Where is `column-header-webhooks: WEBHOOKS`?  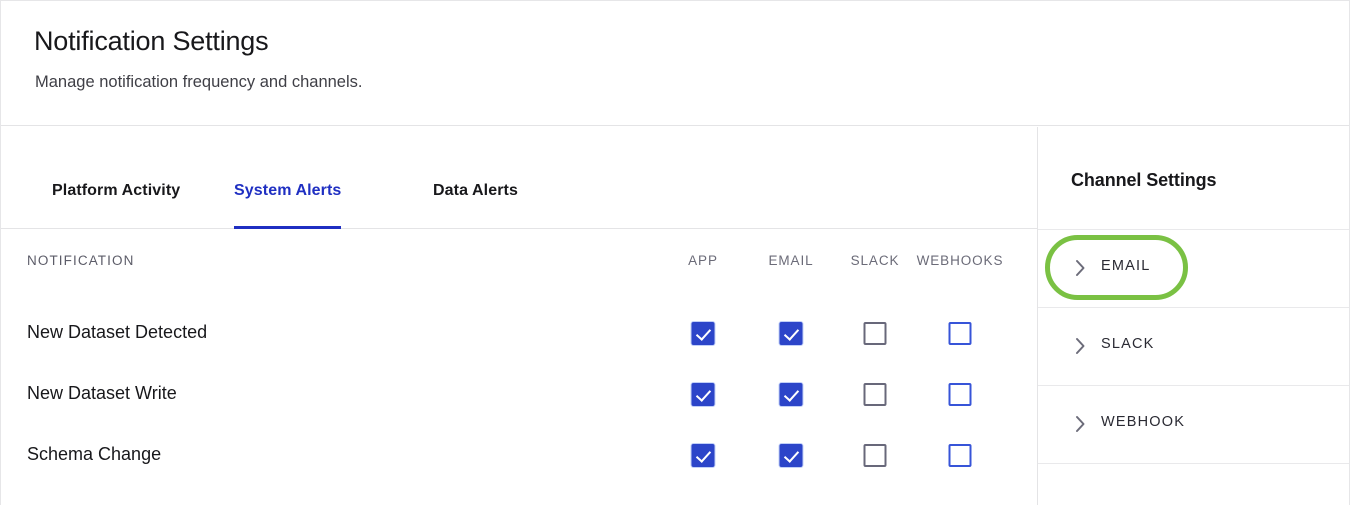 column-header-webhooks: WEBHOOKS is located at coordinates (960, 260).